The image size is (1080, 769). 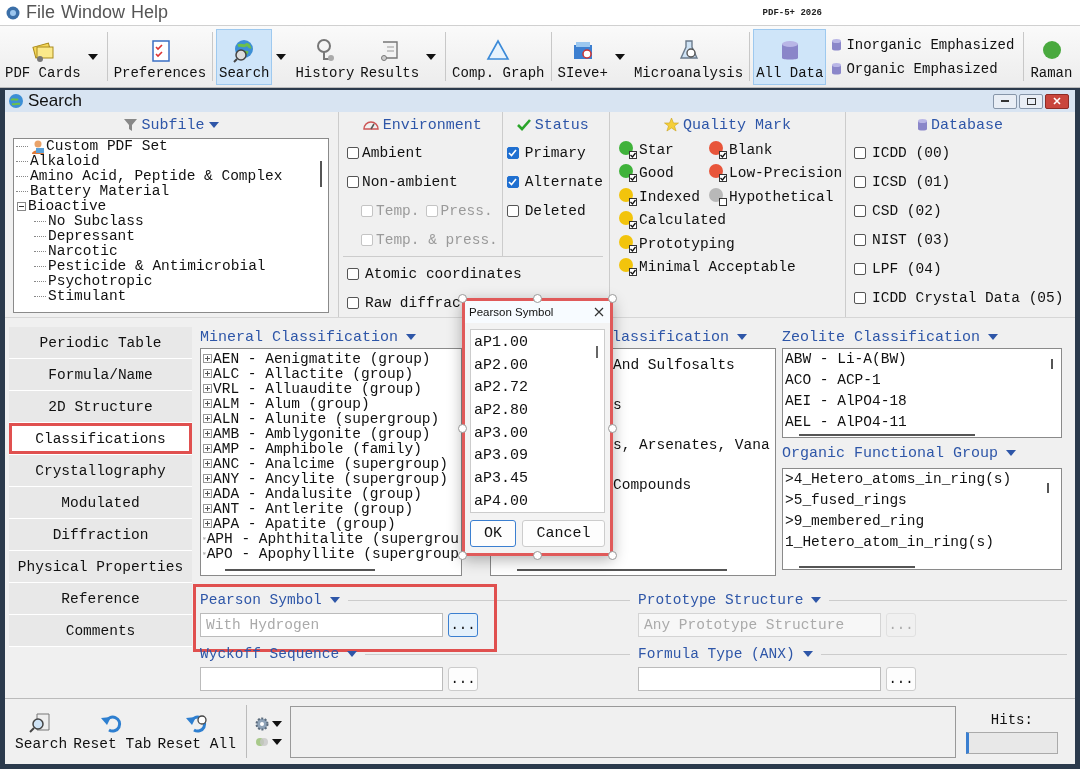 What do you see at coordinates (846, 422) in the screenshot?
I see `list-item: AEL - AlPO4-11` at bounding box center [846, 422].